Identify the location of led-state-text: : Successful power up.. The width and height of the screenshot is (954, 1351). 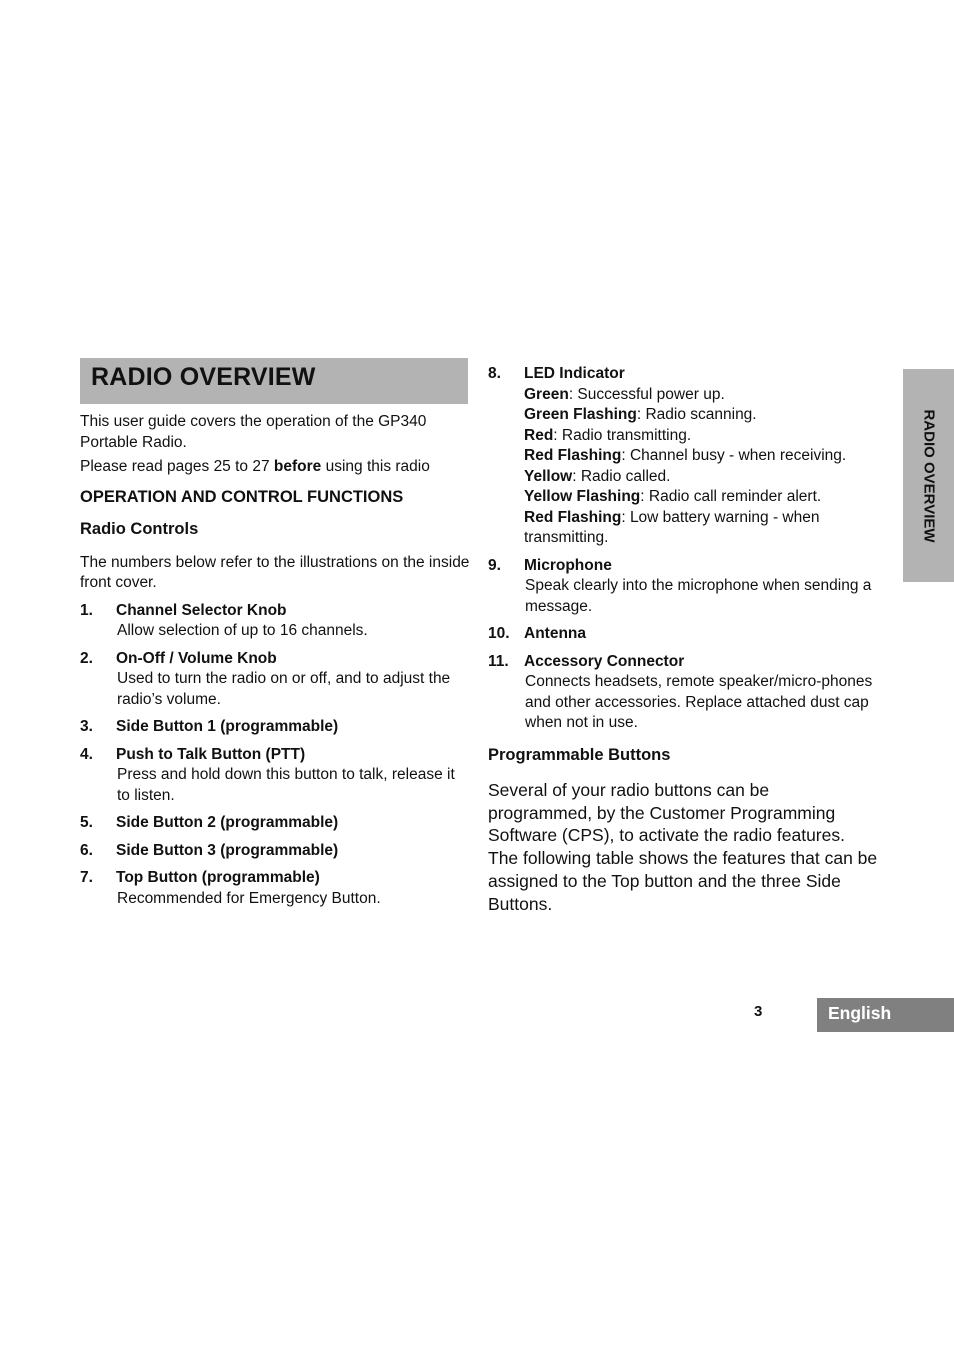
(646, 394).